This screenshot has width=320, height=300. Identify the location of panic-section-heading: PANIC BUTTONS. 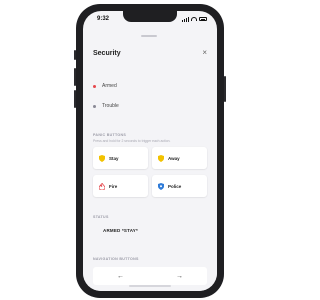
(110, 135).